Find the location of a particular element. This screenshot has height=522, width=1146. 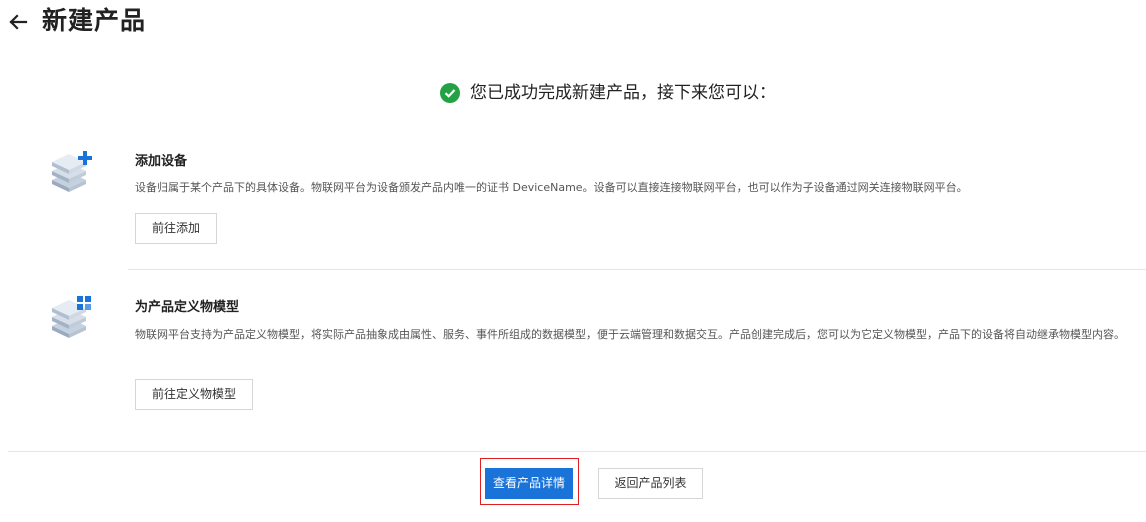

add-device-title: 添加设备 is located at coordinates (161, 161).